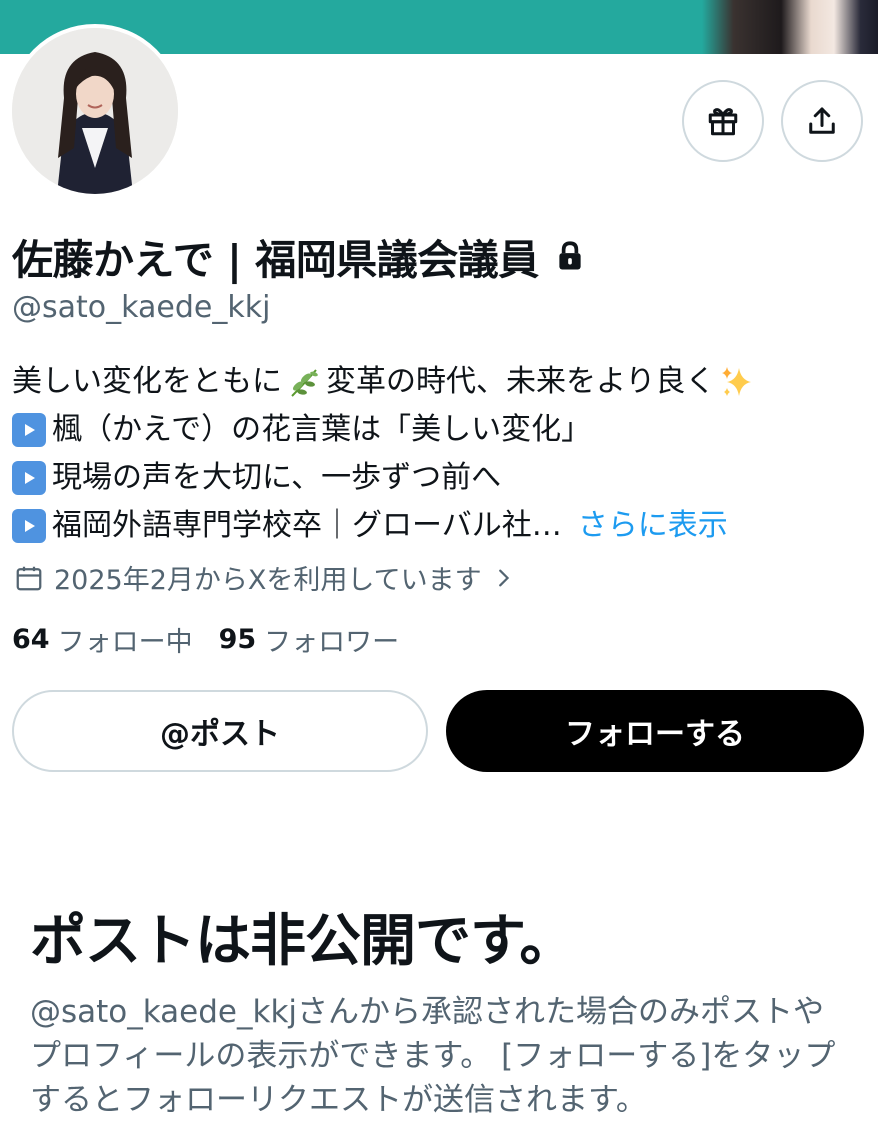 The width and height of the screenshot is (878, 1142). I want to click on joined-text: 2025年2月からXを利用しています, so click(268, 580).